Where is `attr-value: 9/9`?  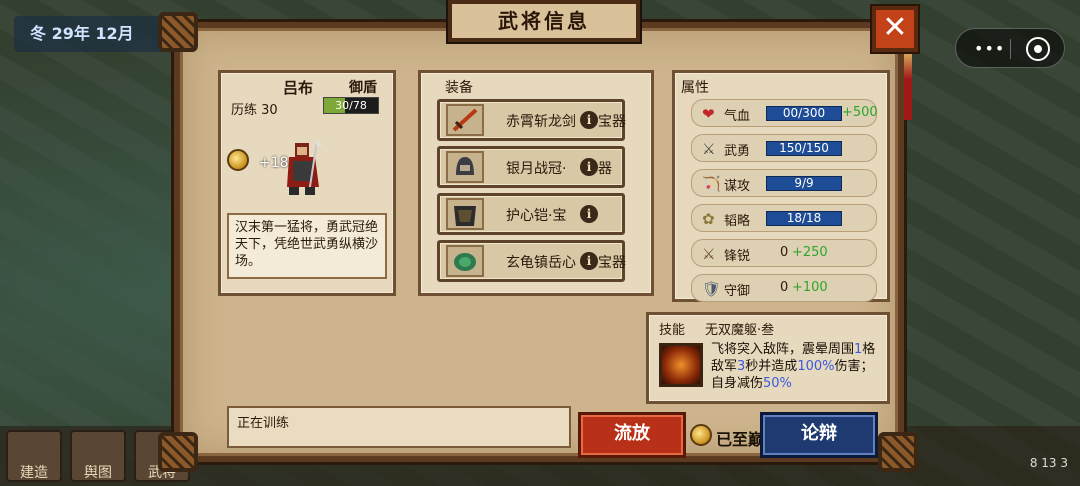
attr-value: 9/9 is located at coordinates (804, 183).